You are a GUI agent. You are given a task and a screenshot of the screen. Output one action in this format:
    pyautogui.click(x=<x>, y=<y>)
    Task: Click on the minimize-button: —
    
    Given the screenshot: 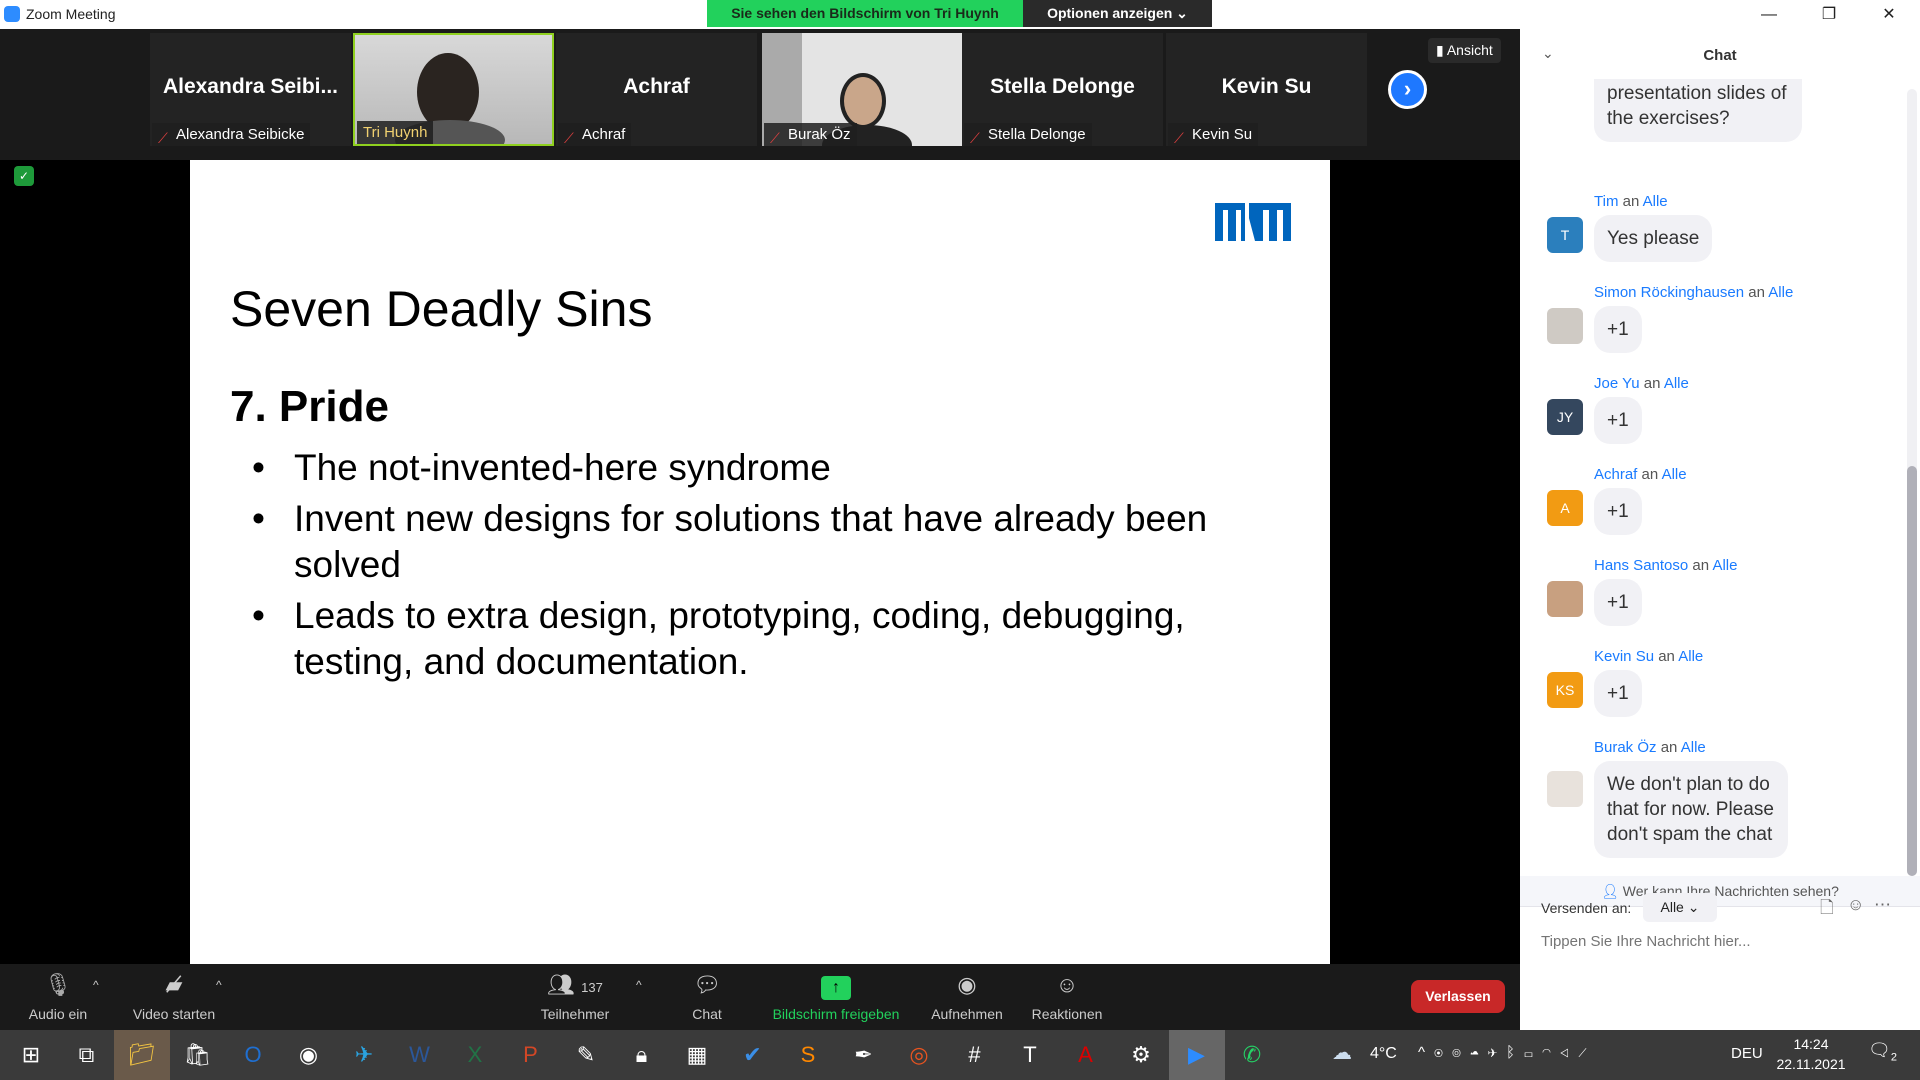 What is the action you would take?
    pyautogui.click(x=1769, y=14)
    